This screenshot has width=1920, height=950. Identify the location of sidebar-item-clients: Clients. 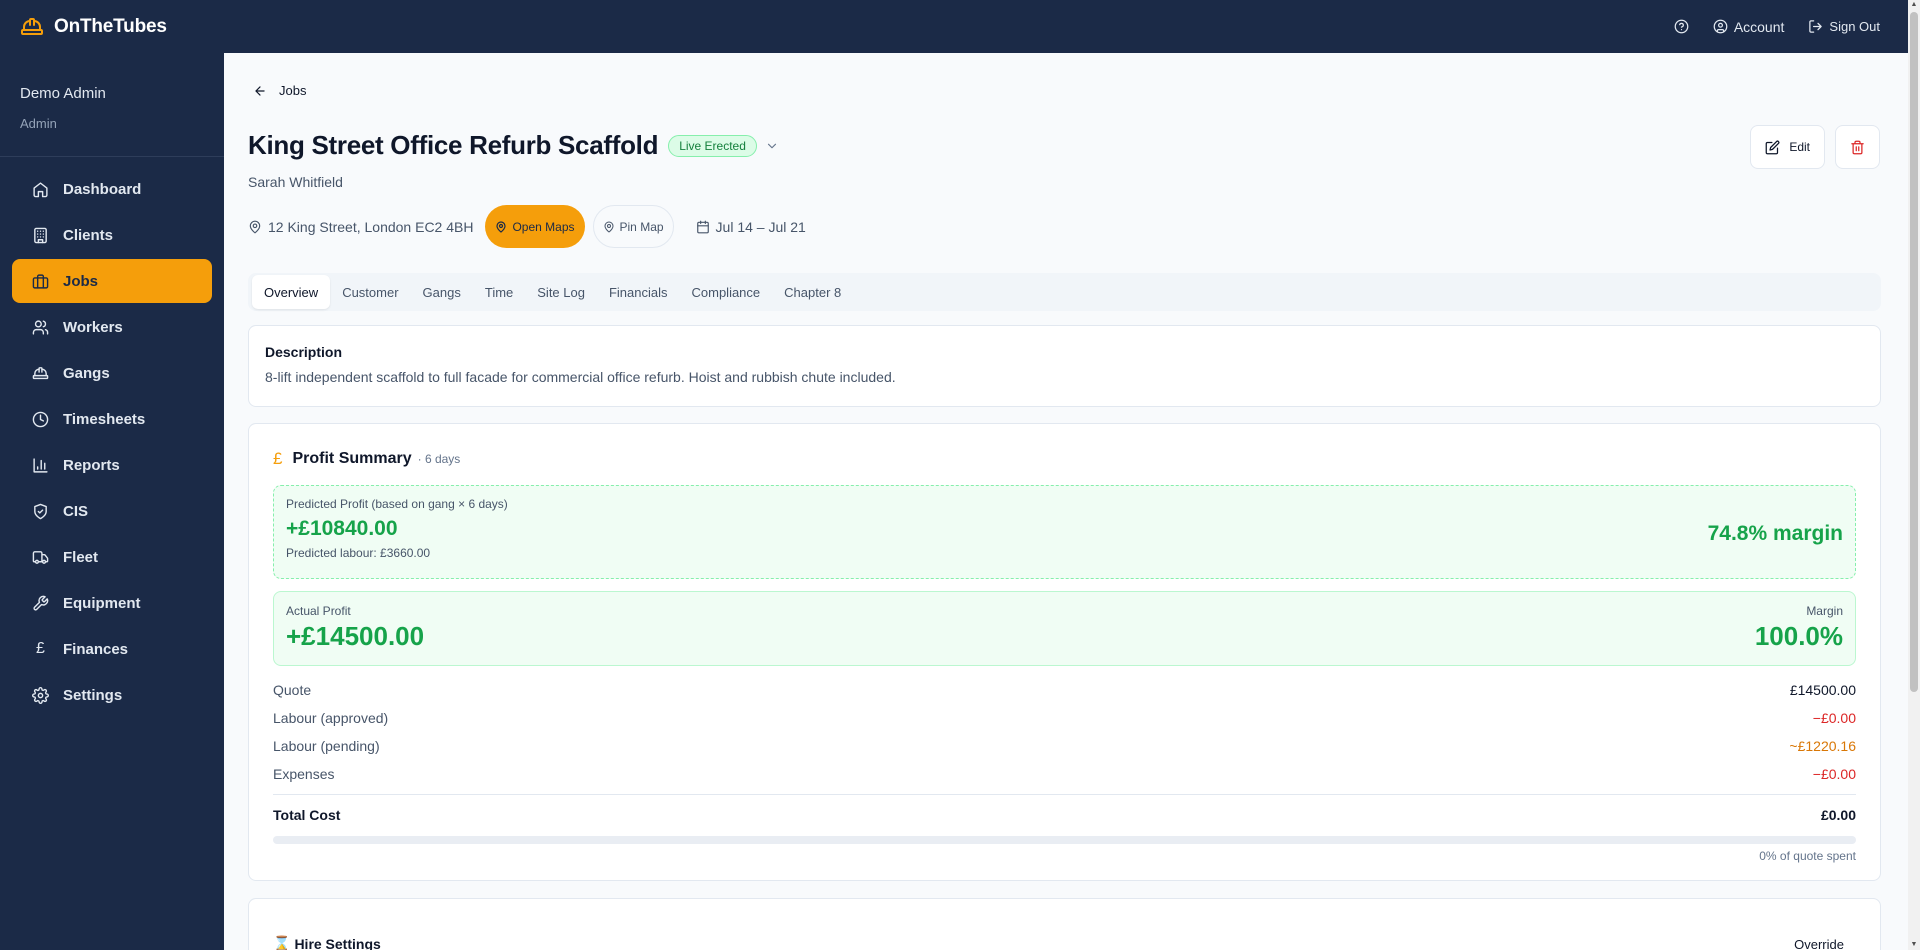
(112, 235).